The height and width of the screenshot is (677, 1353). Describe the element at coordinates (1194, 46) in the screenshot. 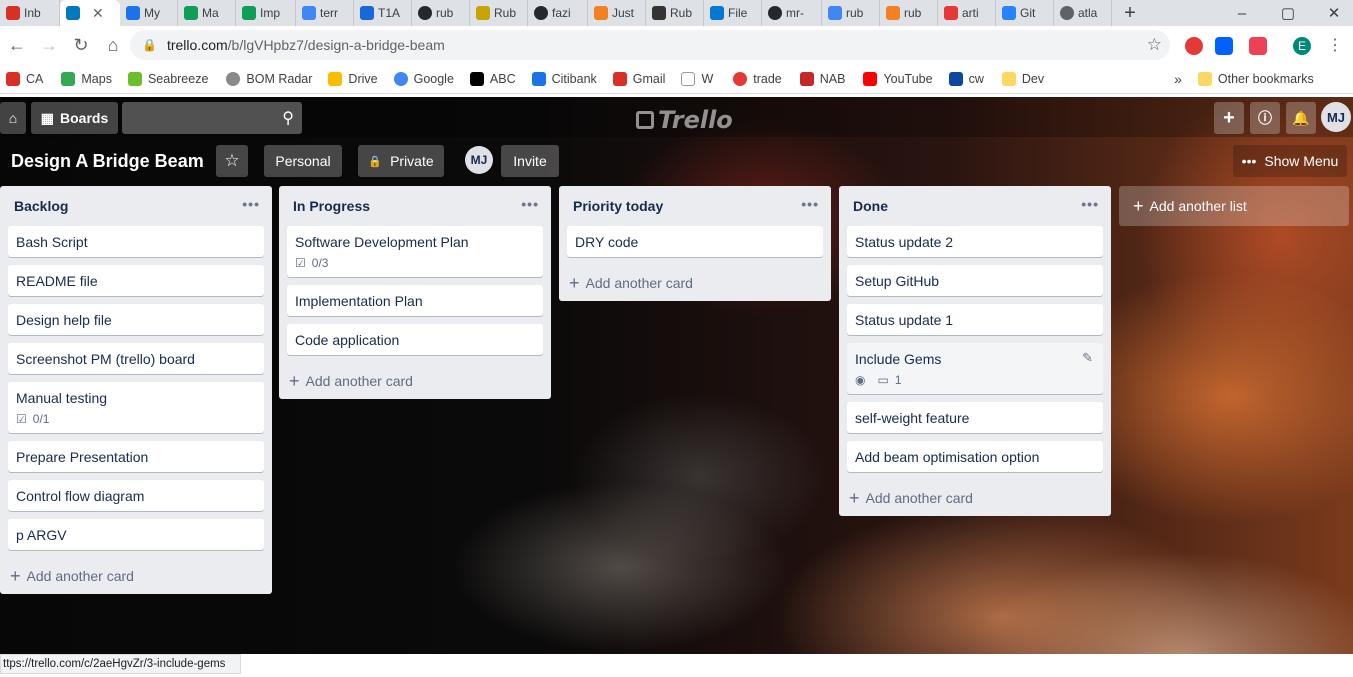

I see `opera-extension-icon` at that location.